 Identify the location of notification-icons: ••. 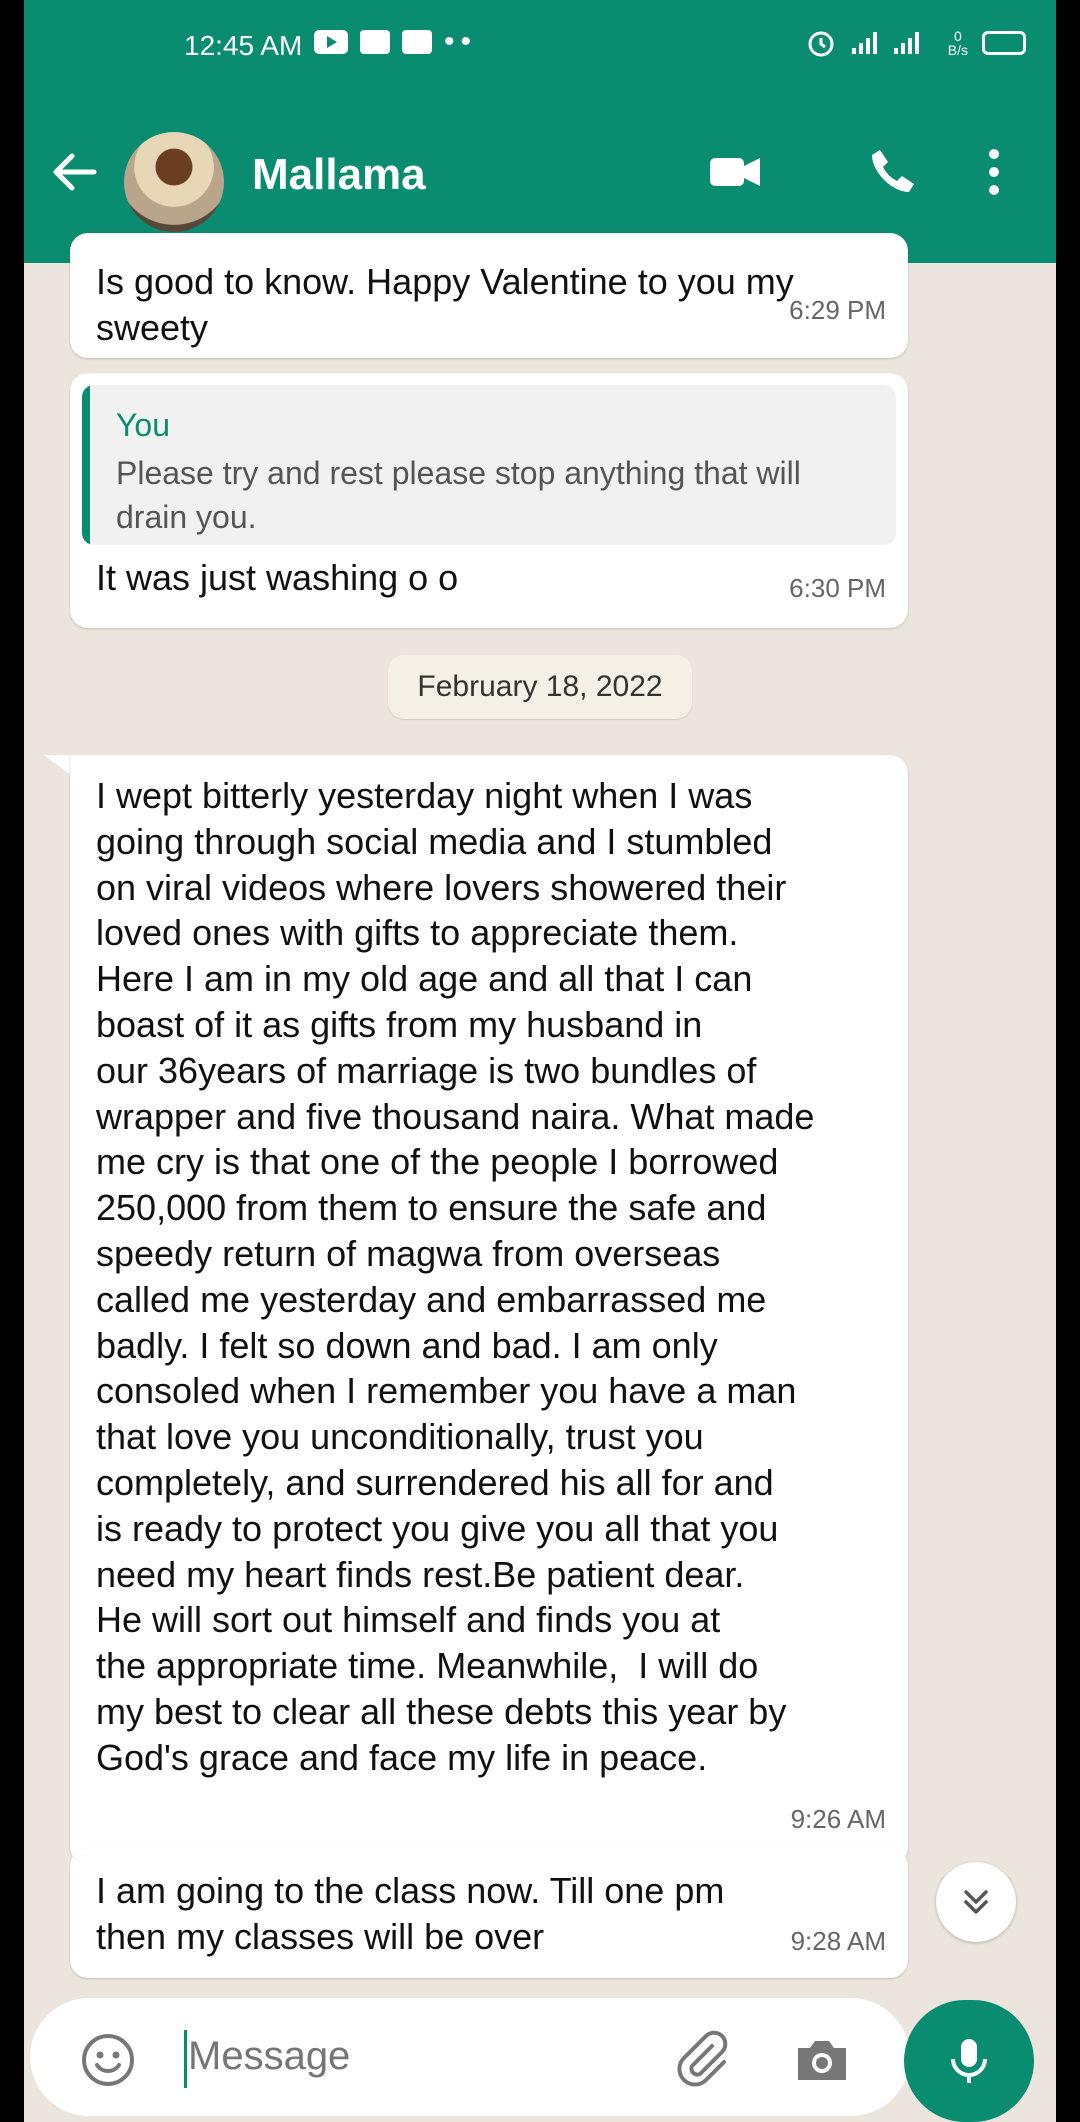
(396, 41).